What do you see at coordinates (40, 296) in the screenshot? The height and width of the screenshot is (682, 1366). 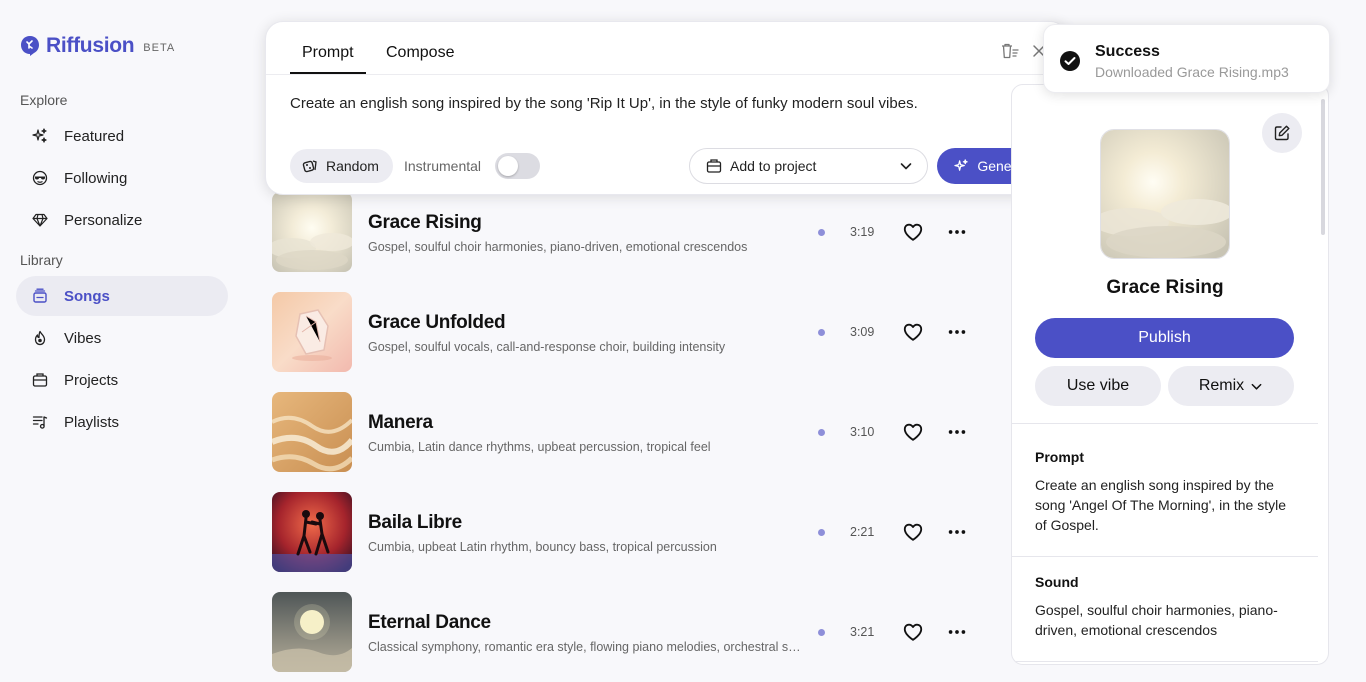 I see `library-icon` at bounding box center [40, 296].